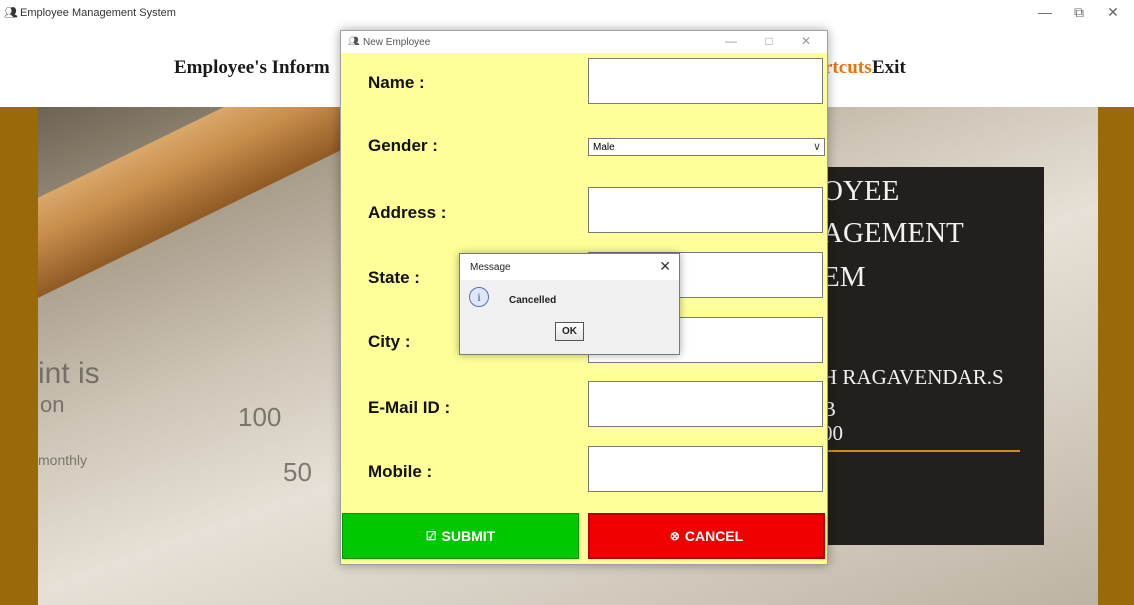  I want to click on state-label: State :, so click(394, 277).